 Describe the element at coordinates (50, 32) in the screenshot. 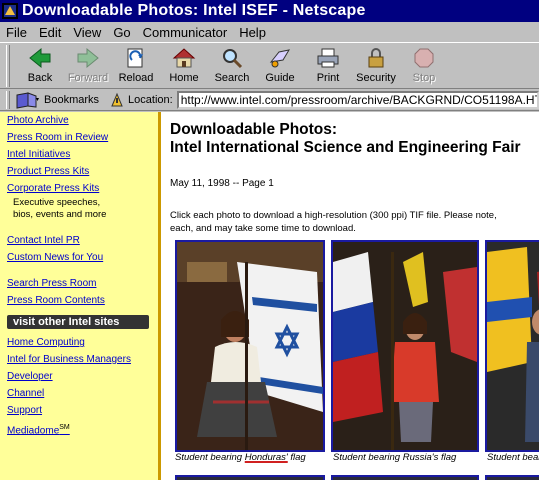

I see `menu-edit: Edit` at that location.